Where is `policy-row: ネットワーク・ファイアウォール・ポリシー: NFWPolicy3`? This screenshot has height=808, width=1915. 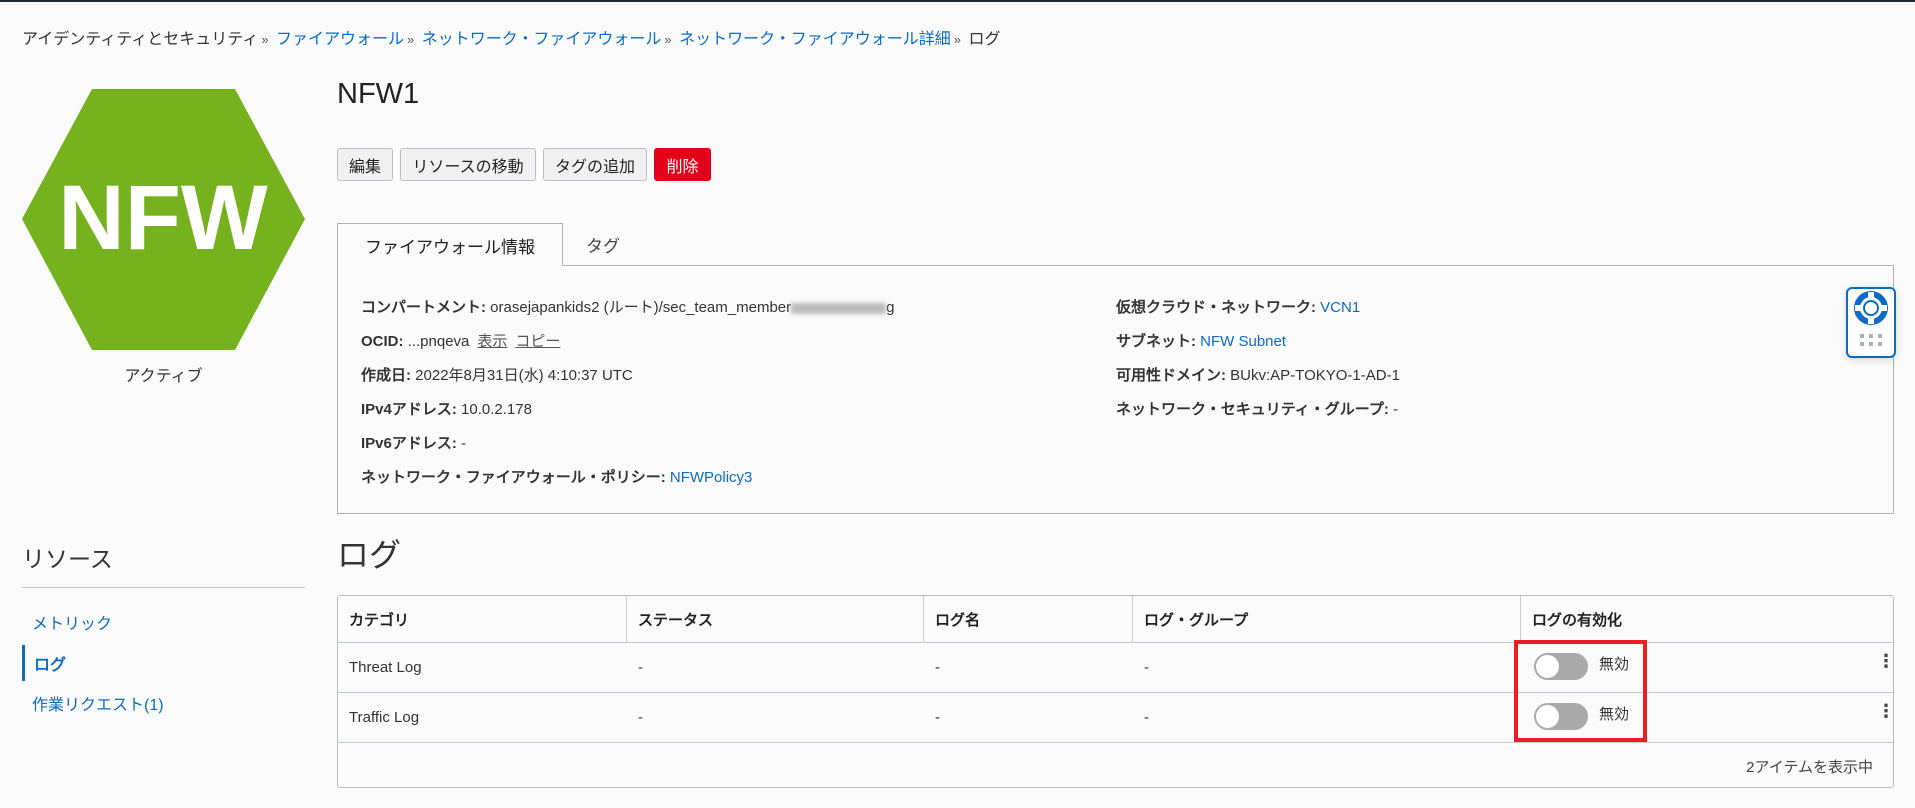
policy-row: ネットワーク・ファイアウォール・ポリシー: NFWPolicy3 is located at coordinates (556, 476).